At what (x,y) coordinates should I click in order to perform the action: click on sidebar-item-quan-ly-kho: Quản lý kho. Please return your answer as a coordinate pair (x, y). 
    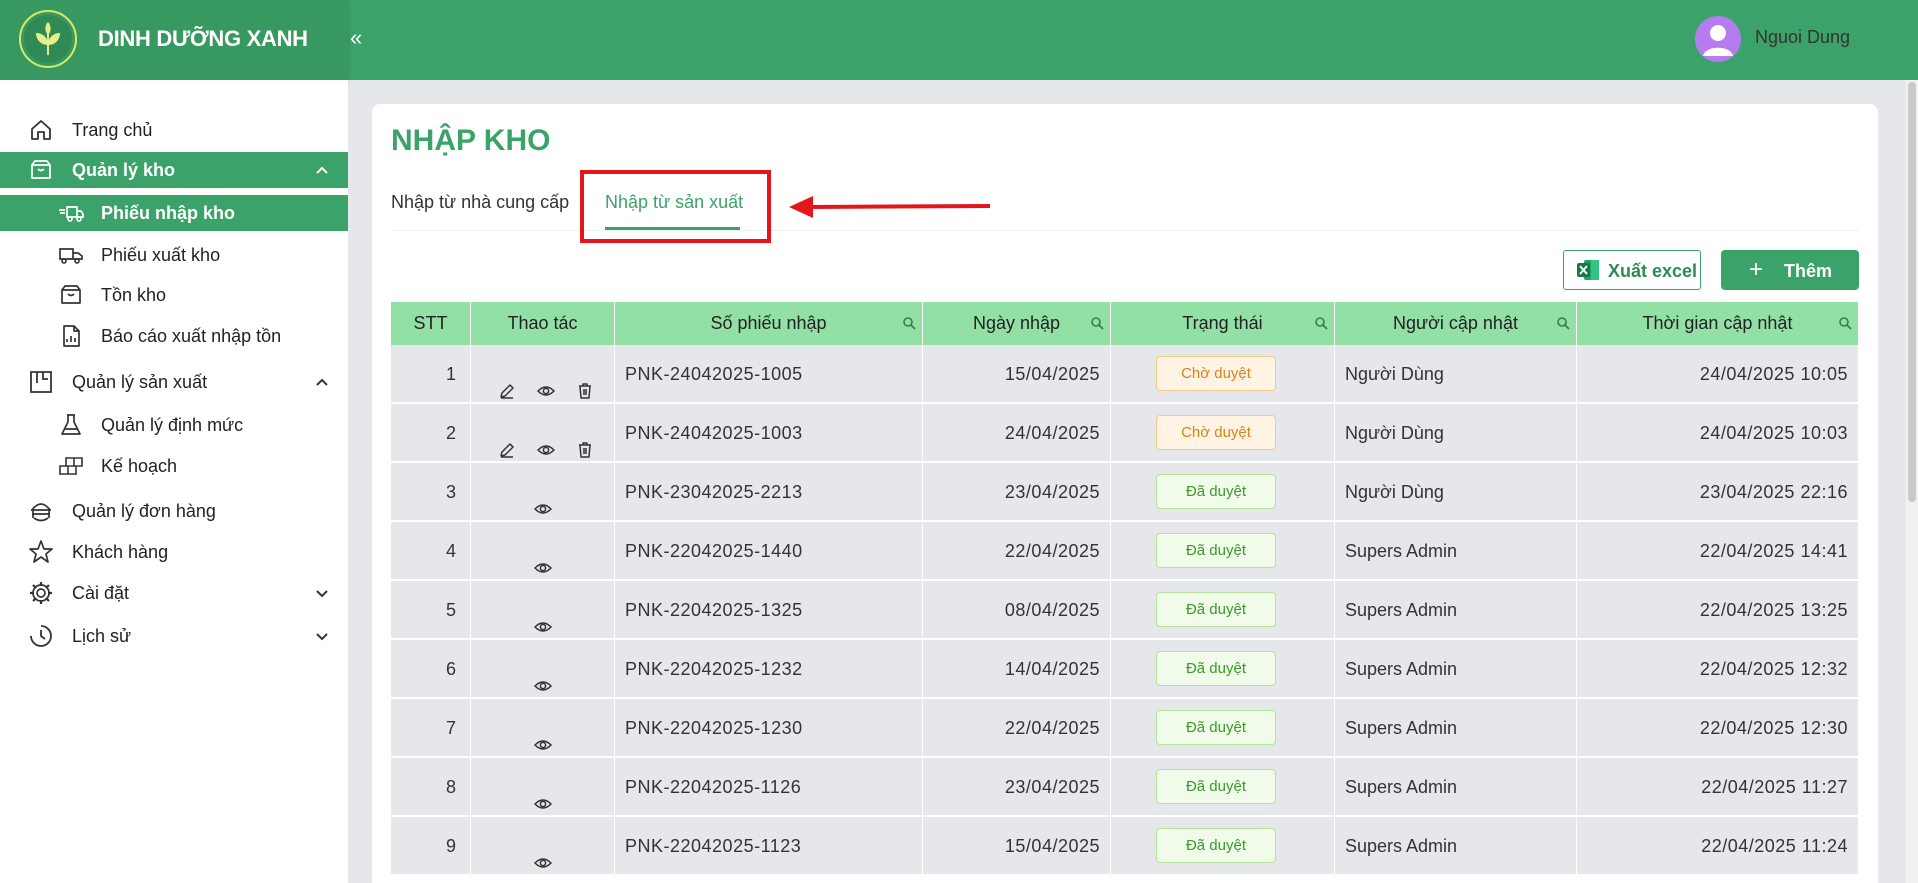
    Looking at the image, I should click on (174, 170).